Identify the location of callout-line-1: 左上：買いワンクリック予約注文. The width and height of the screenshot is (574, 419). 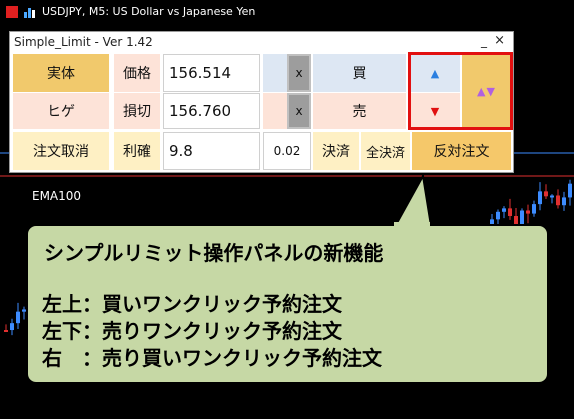
(192, 304).